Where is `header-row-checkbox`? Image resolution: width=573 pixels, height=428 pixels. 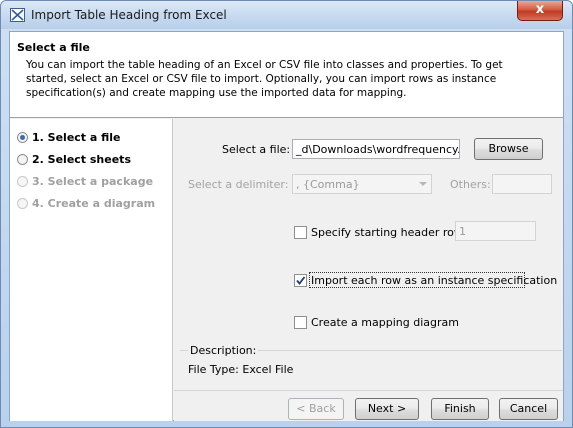
header-row-checkbox is located at coordinates (300, 232).